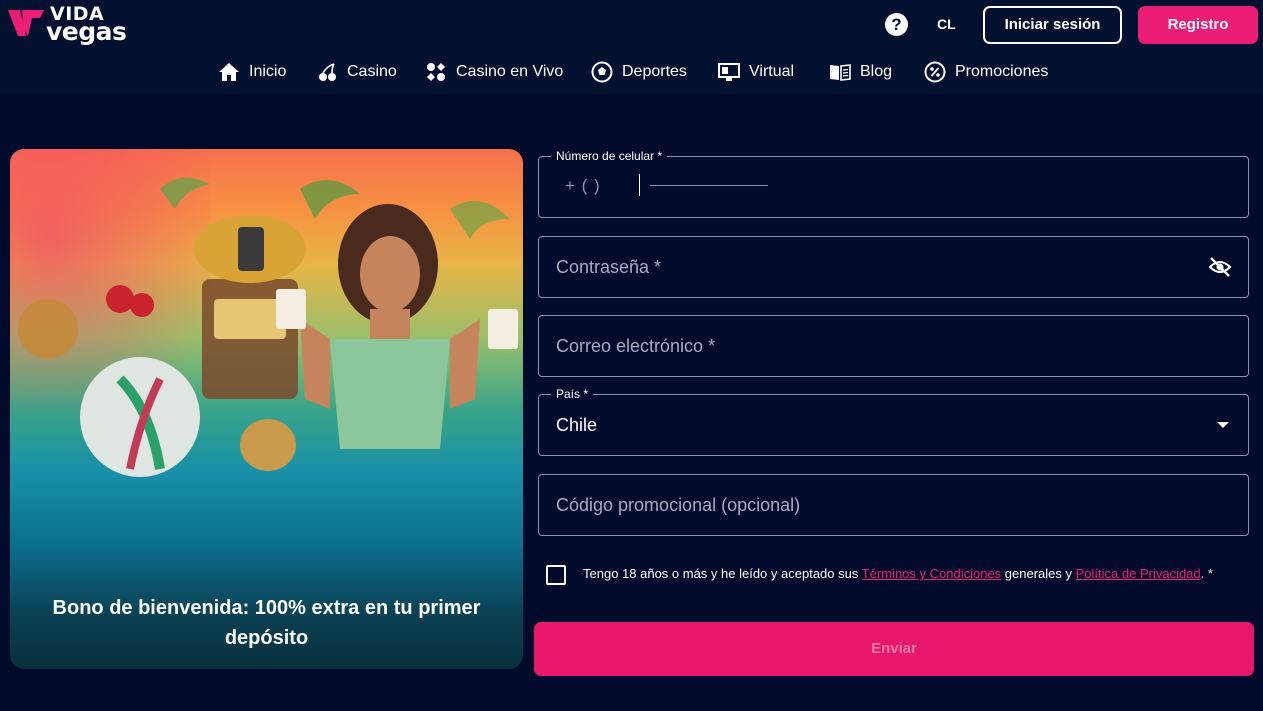 This screenshot has height=711, width=1263. What do you see at coordinates (577, 425) in the screenshot?
I see `country-value: Chile` at bounding box center [577, 425].